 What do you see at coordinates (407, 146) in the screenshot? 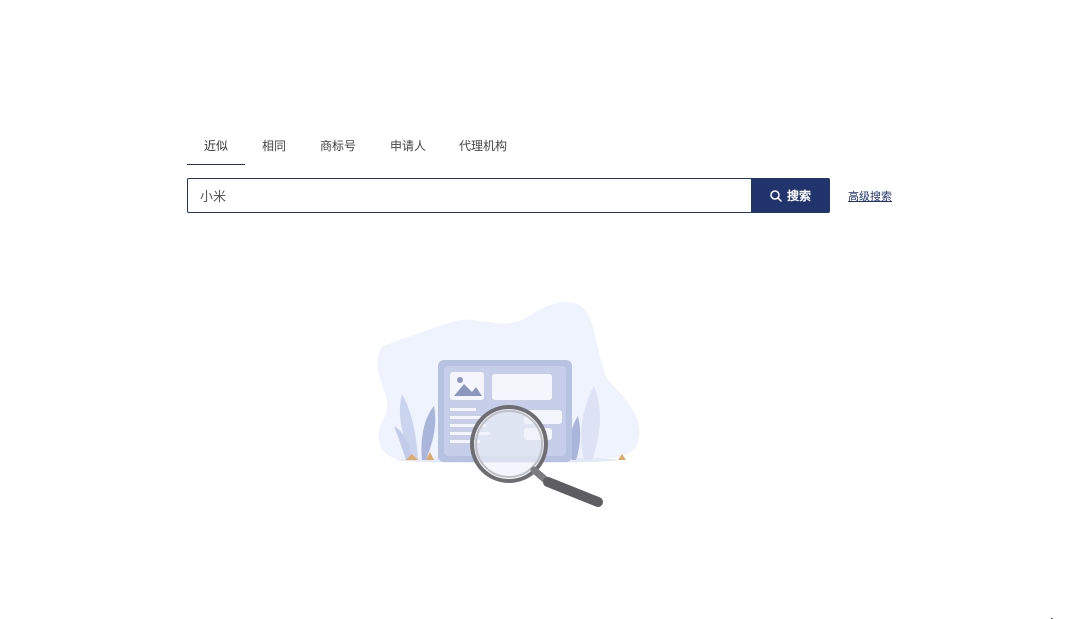
I see `tab-label: 申请人` at bounding box center [407, 146].